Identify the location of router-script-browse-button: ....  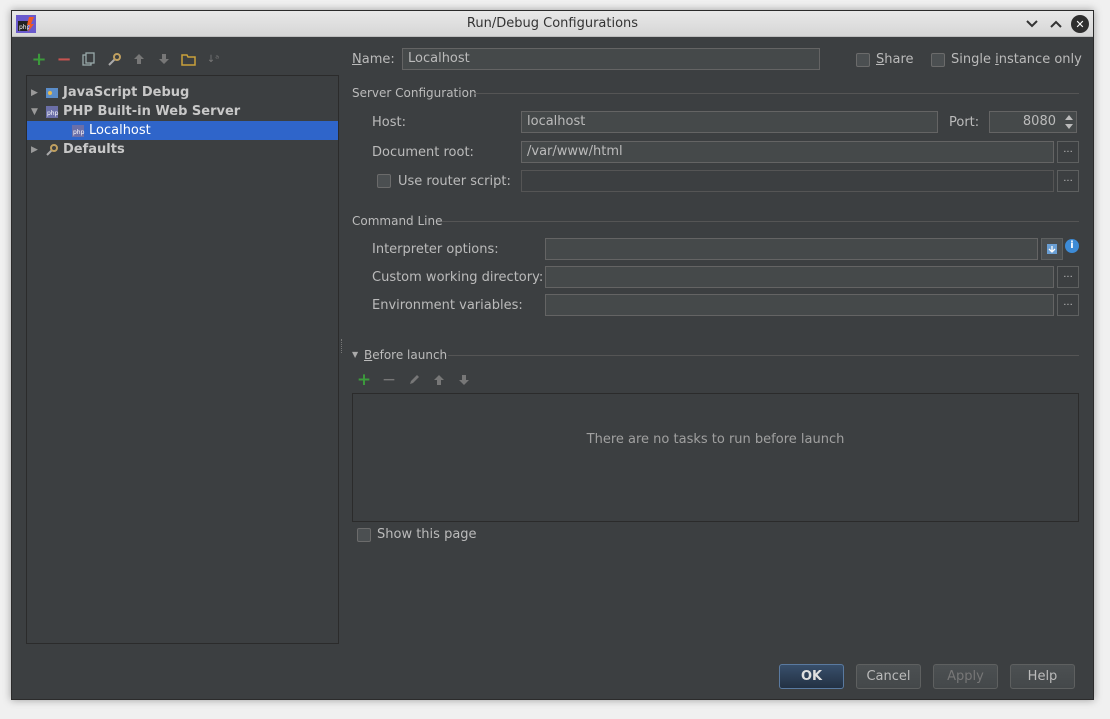
(1068, 181).